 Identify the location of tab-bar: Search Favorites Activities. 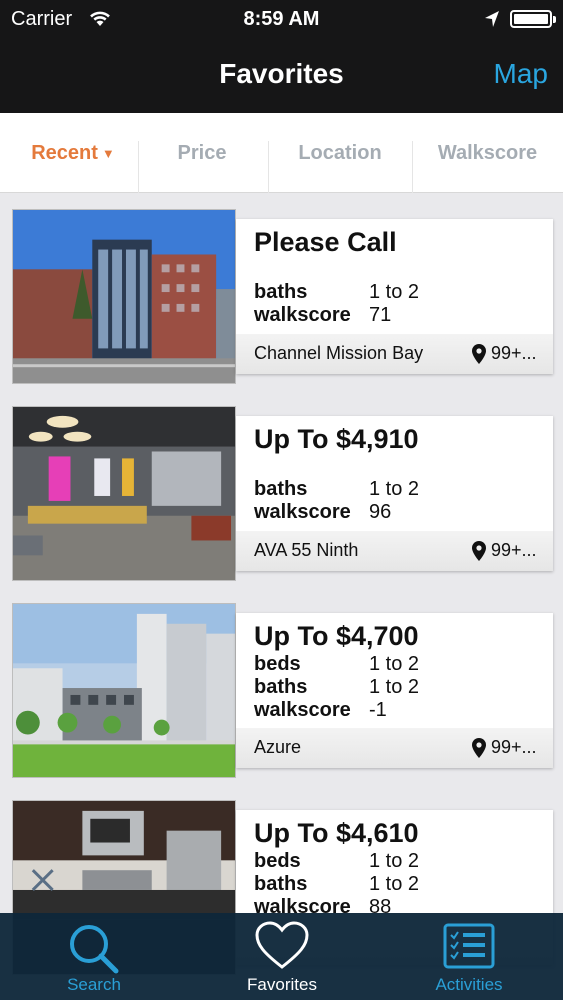
(281, 956).